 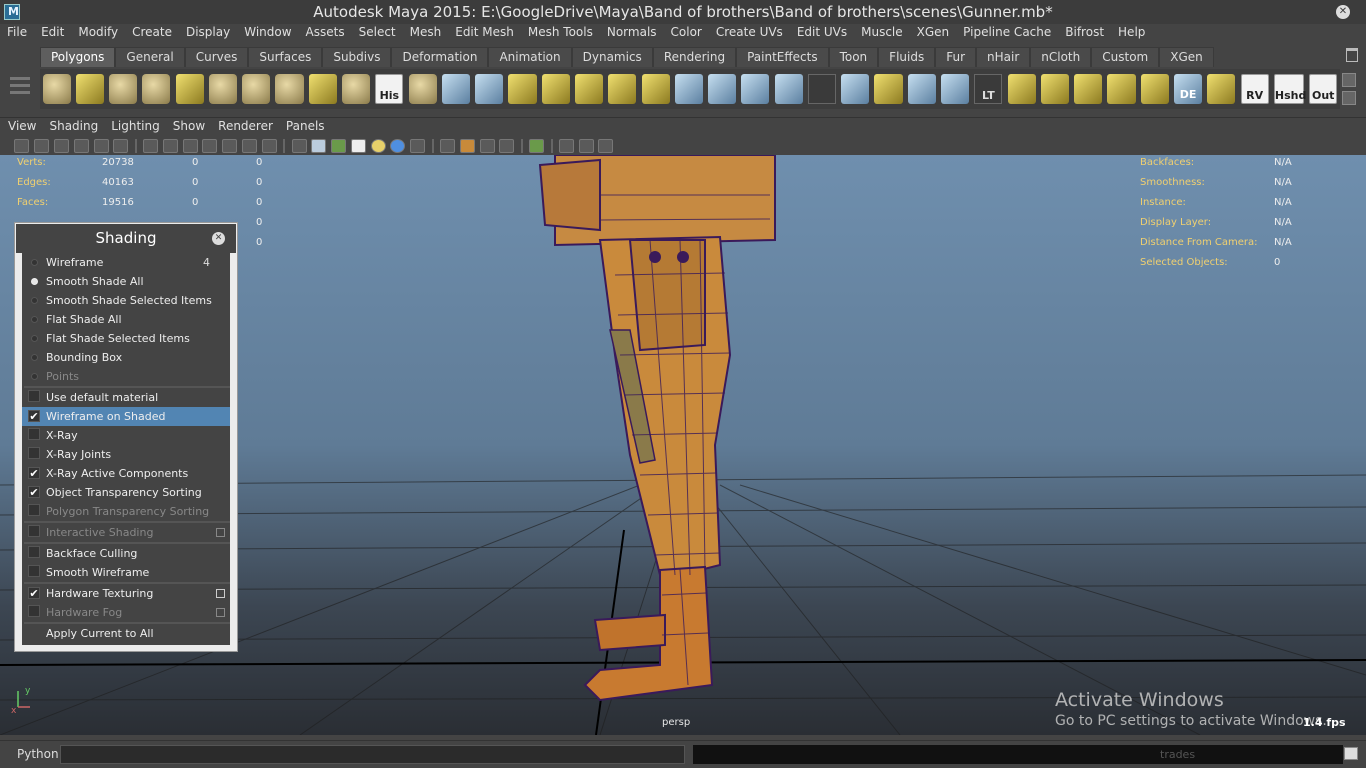 I want to click on texture-editor-icon, so click(x=1221, y=89).